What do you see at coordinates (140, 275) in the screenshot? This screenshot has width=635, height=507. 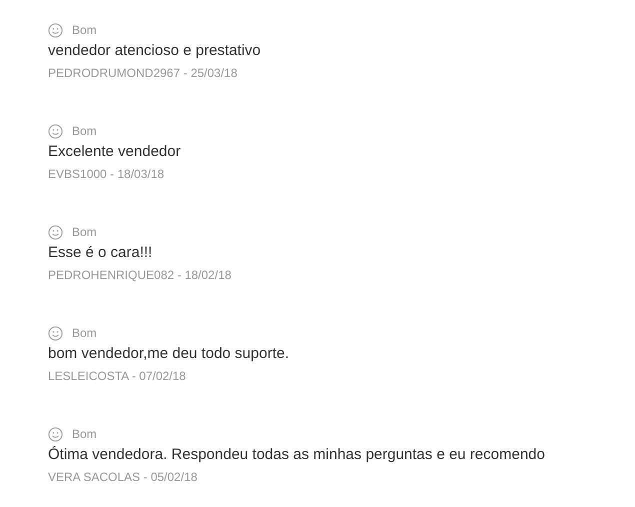 I see `review-author: PEDROHENRIQUE082 - 18/02/18` at bounding box center [140, 275].